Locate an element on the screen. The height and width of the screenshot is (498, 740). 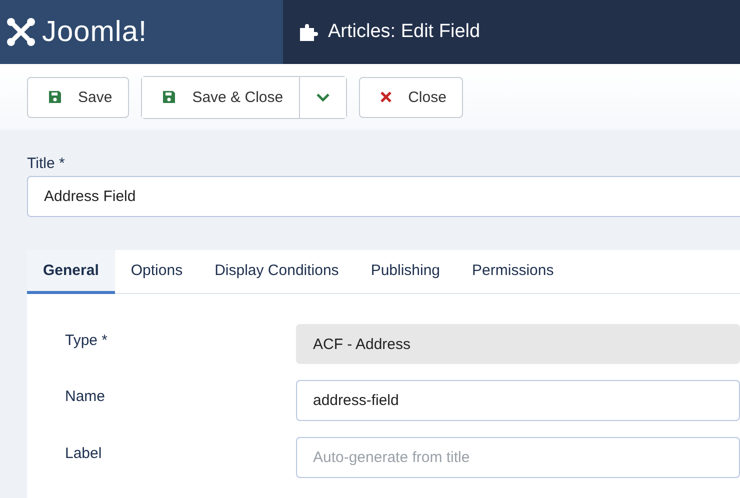
tab: General is located at coordinates (71, 272).